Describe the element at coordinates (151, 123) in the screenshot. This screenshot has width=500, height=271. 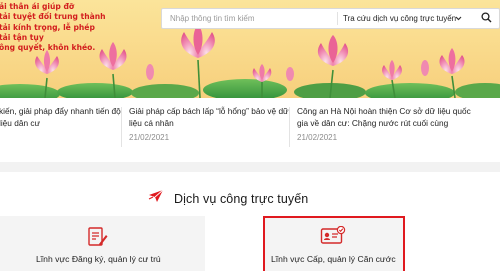
I see `news-title-line: liệu cá nhân` at that location.